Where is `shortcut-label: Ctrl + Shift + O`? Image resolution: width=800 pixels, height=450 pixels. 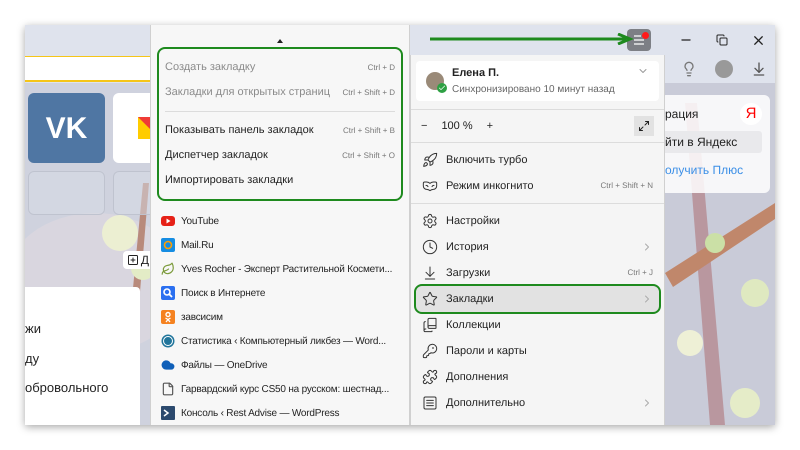
shortcut-label: Ctrl + Shift + O is located at coordinates (368, 156).